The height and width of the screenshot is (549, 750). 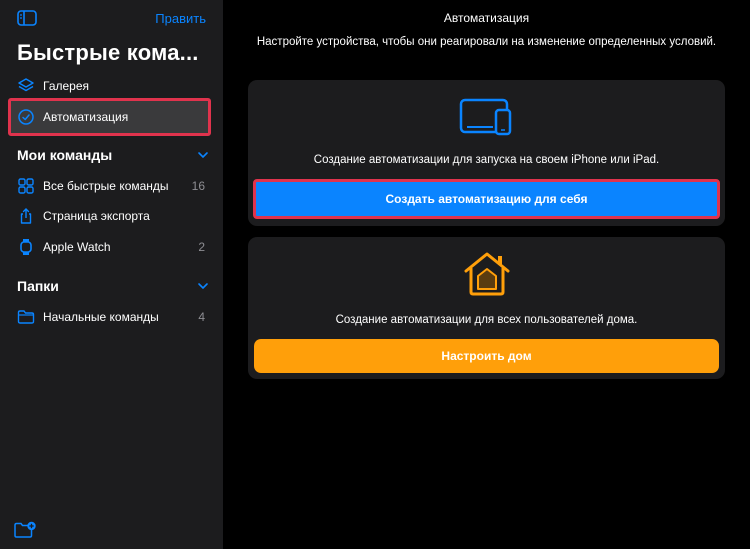 I want to click on sidebar-item-starter-shortcuts: Начальные команды 4, so click(x=110, y=317).